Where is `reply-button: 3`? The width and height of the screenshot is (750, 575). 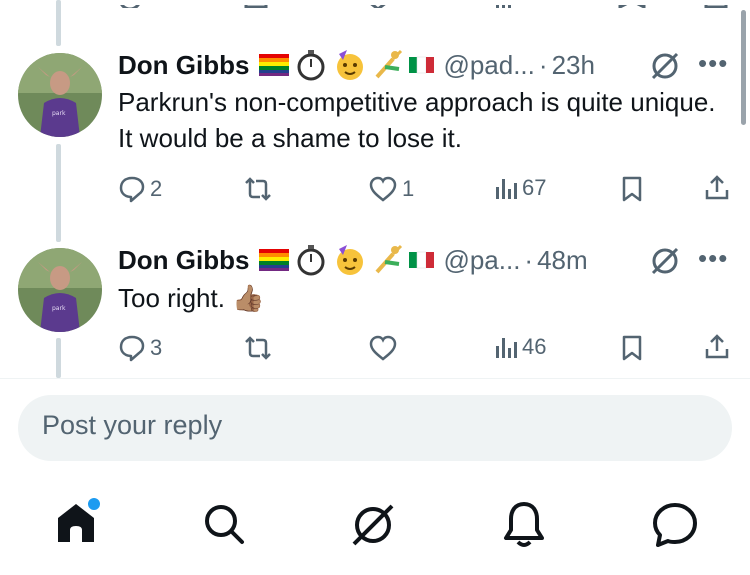
reply-button: 3 is located at coordinates (140, 348).